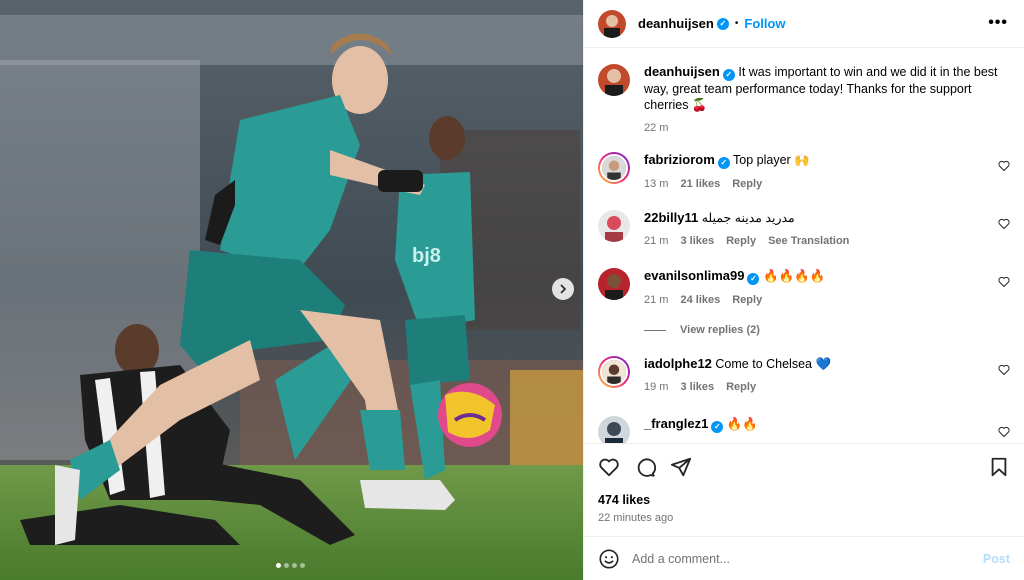  I want to click on caption-meta: 22 m, so click(827, 128).